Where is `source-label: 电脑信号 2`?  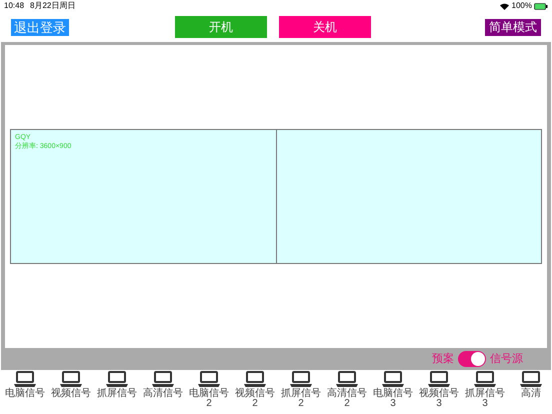 source-label: 电脑信号 2 is located at coordinates (209, 399).